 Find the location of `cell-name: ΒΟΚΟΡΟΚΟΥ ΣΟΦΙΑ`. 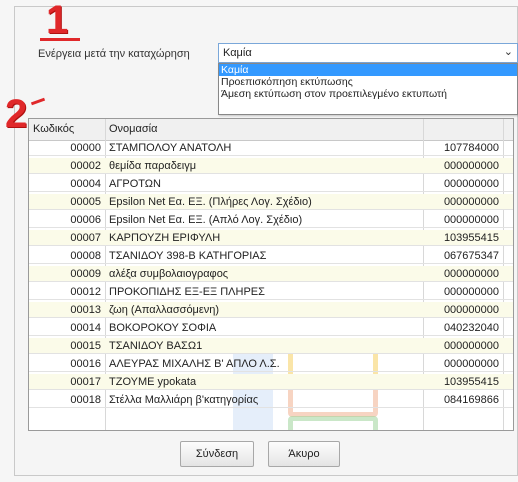

cell-name: ΒΟΚΟΡΟΚΟΥ ΣΟΦΙΑ is located at coordinates (163, 328).